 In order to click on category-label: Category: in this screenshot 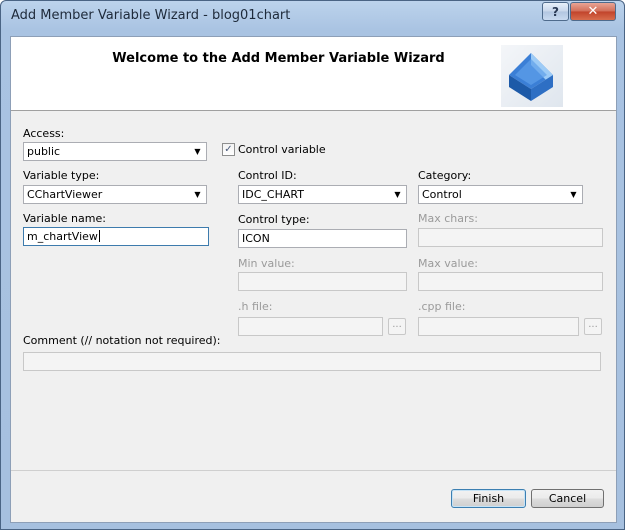, I will do `click(445, 175)`.